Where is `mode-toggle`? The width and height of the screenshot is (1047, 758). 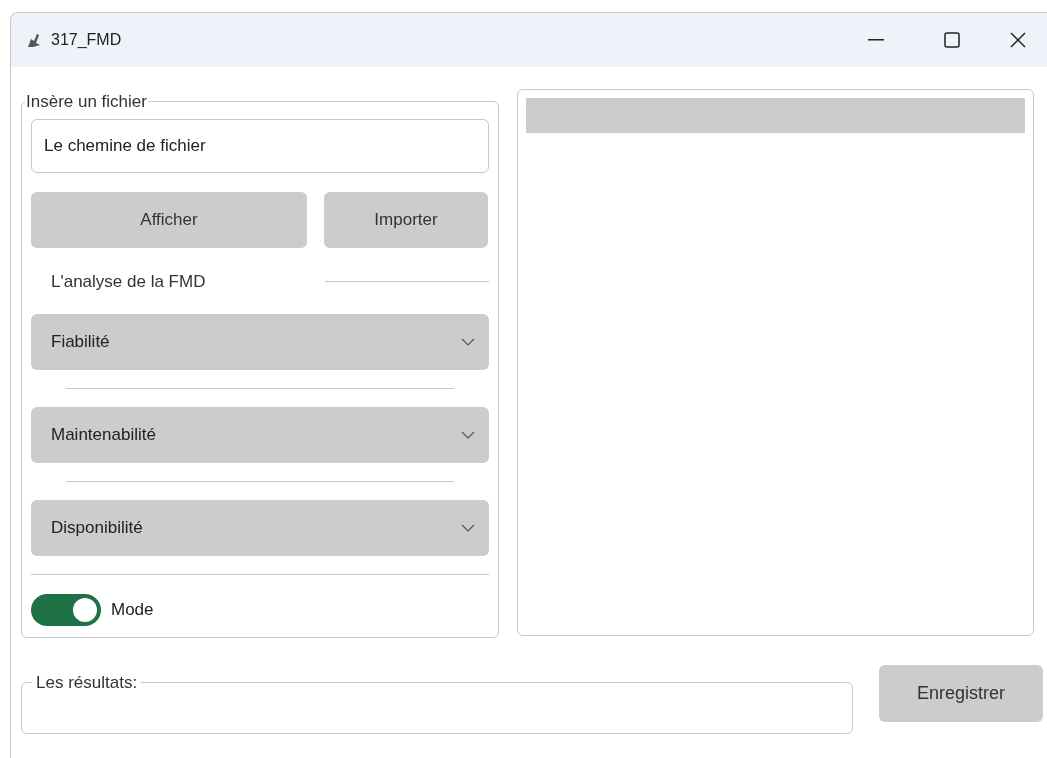 mode-toggle is located at coordinates (66, 609).